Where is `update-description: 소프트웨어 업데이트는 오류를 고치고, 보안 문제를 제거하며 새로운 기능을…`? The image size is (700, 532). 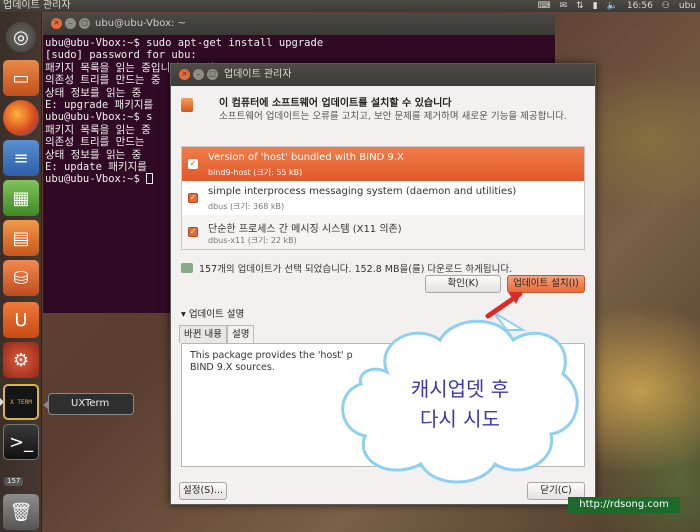
update-description: 소프트웨어 업데이트는 오류를 고치고, 보안 문제를 제거하며 새로운 기능을… is located at coordinates (393, 116).